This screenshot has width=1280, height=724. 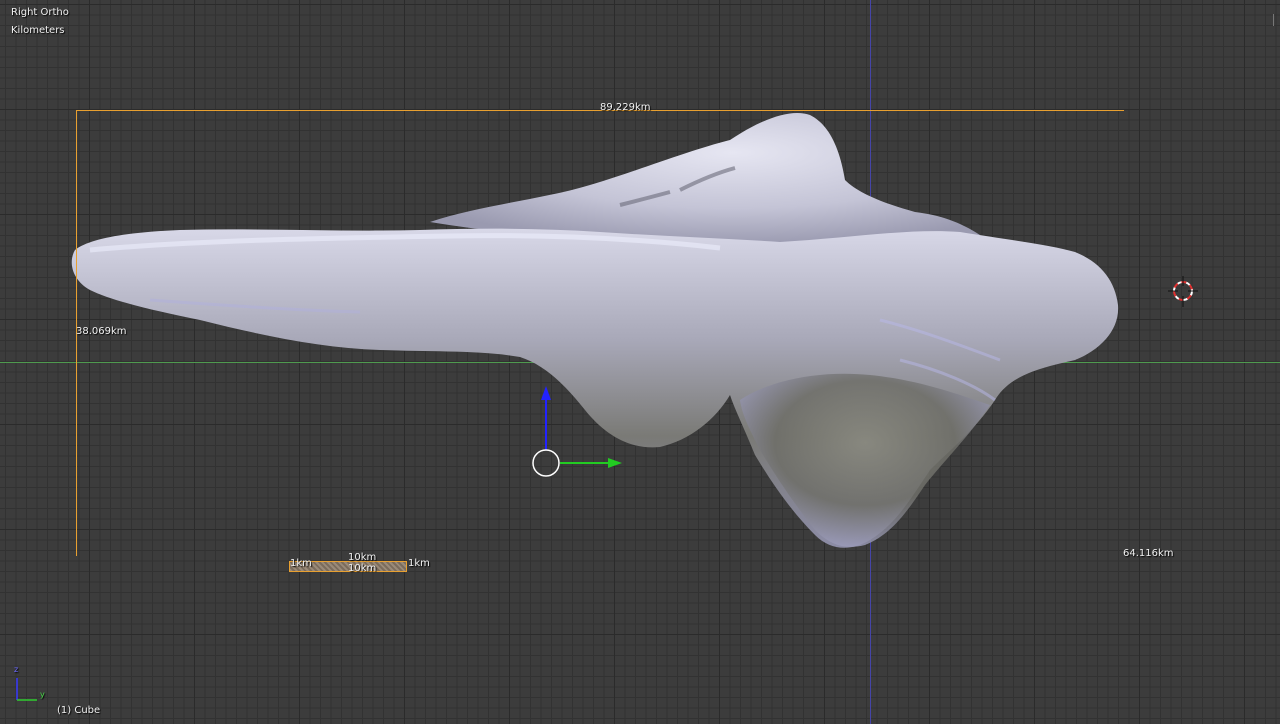 I want to click on mini-axis-y-label: y, so click(x=42, y=694).